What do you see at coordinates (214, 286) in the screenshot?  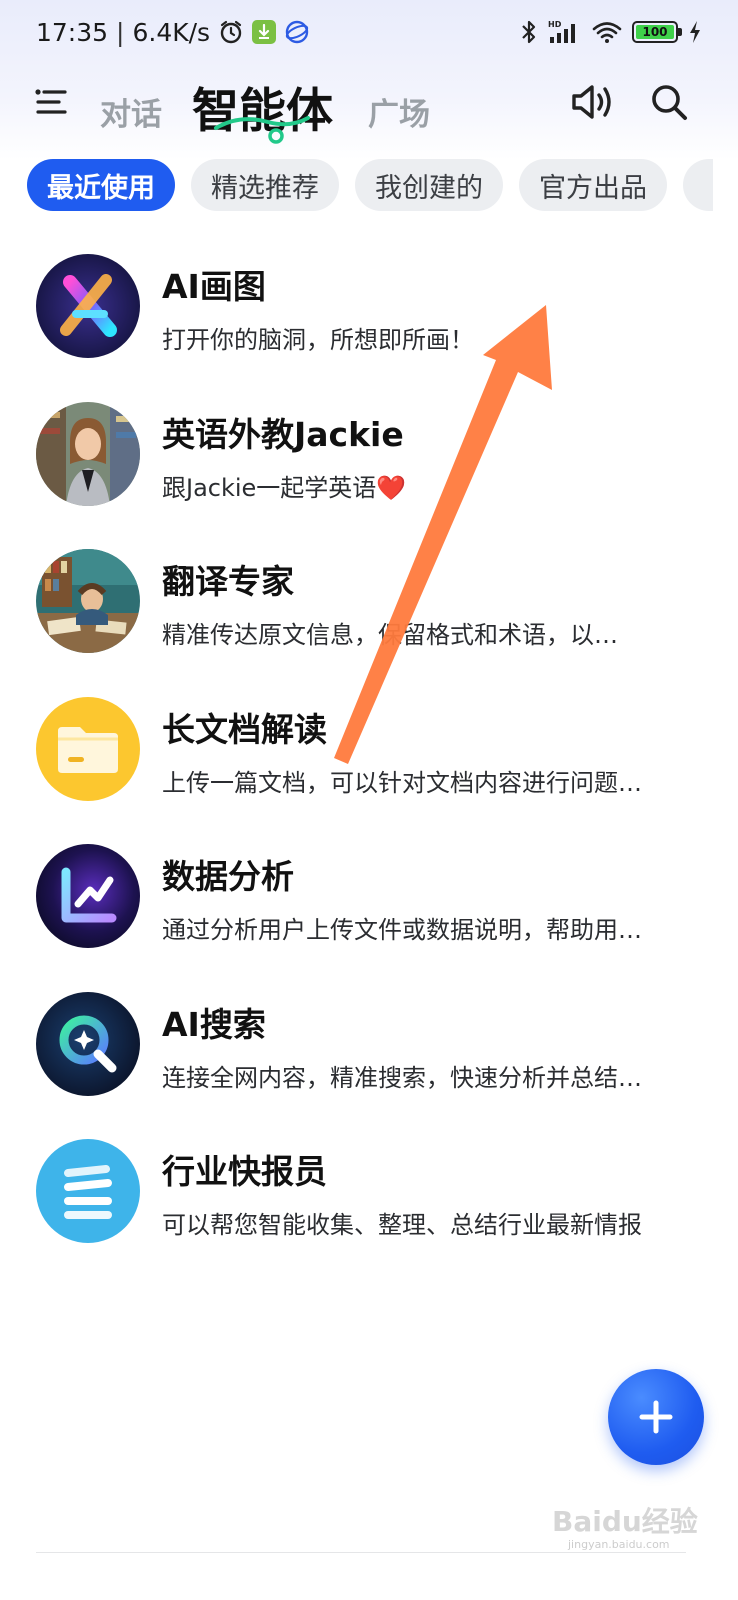 I see `agent-name: AI画图` at bounding box center [214, 286].